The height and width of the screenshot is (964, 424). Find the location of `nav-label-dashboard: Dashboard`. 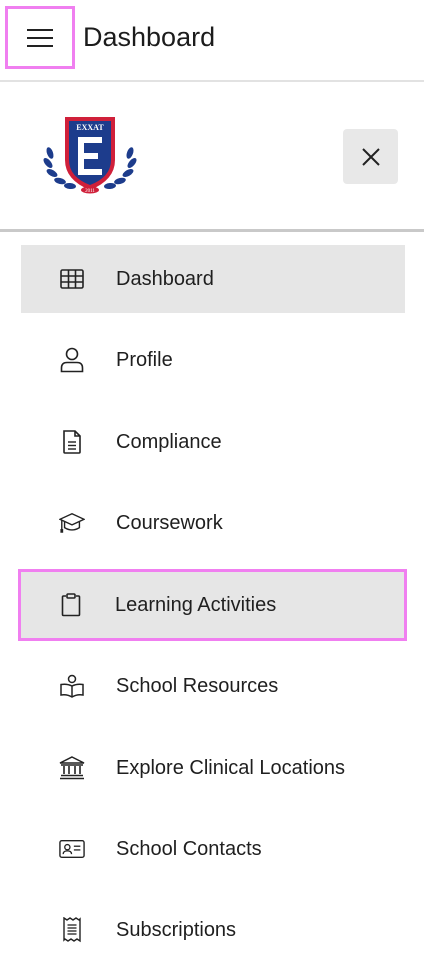

nav-label-dashboard: Dashboard is located at coordinates (165, 278).